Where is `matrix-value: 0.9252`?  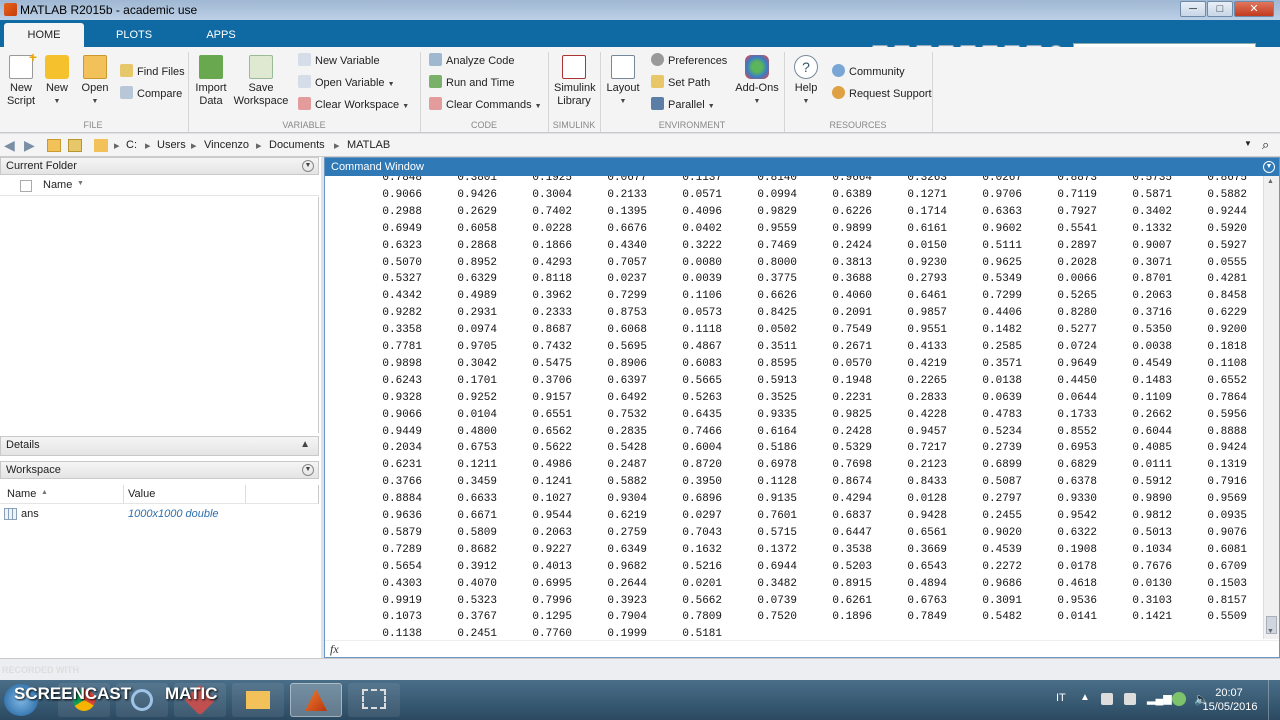 matrix-value: 0.9252 is located at coordinates (477, 397).